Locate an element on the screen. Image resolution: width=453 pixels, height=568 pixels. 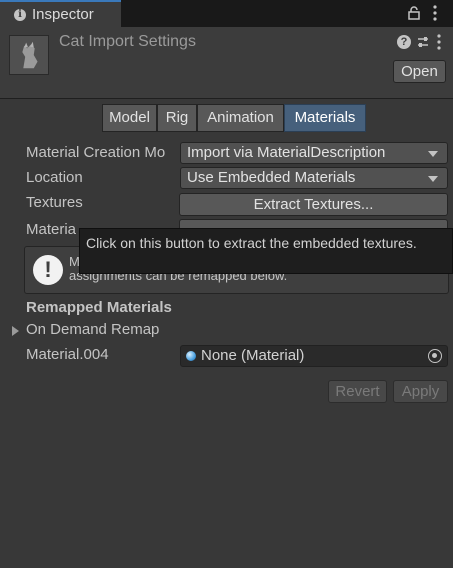
location-dropdown: Use Embedded Materials is located at coordinates (314, 178).